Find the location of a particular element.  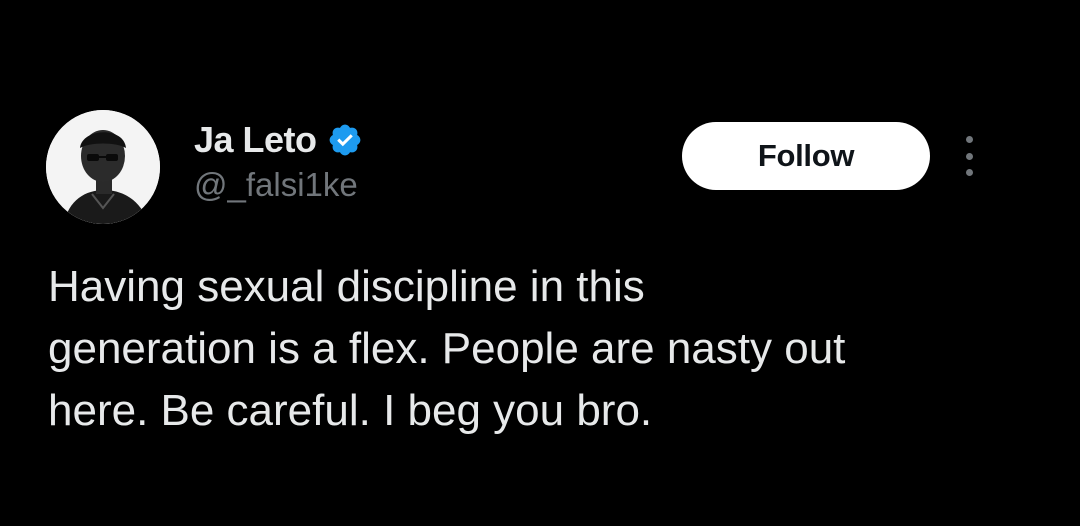

avatar is located at coordinates (103, 167).